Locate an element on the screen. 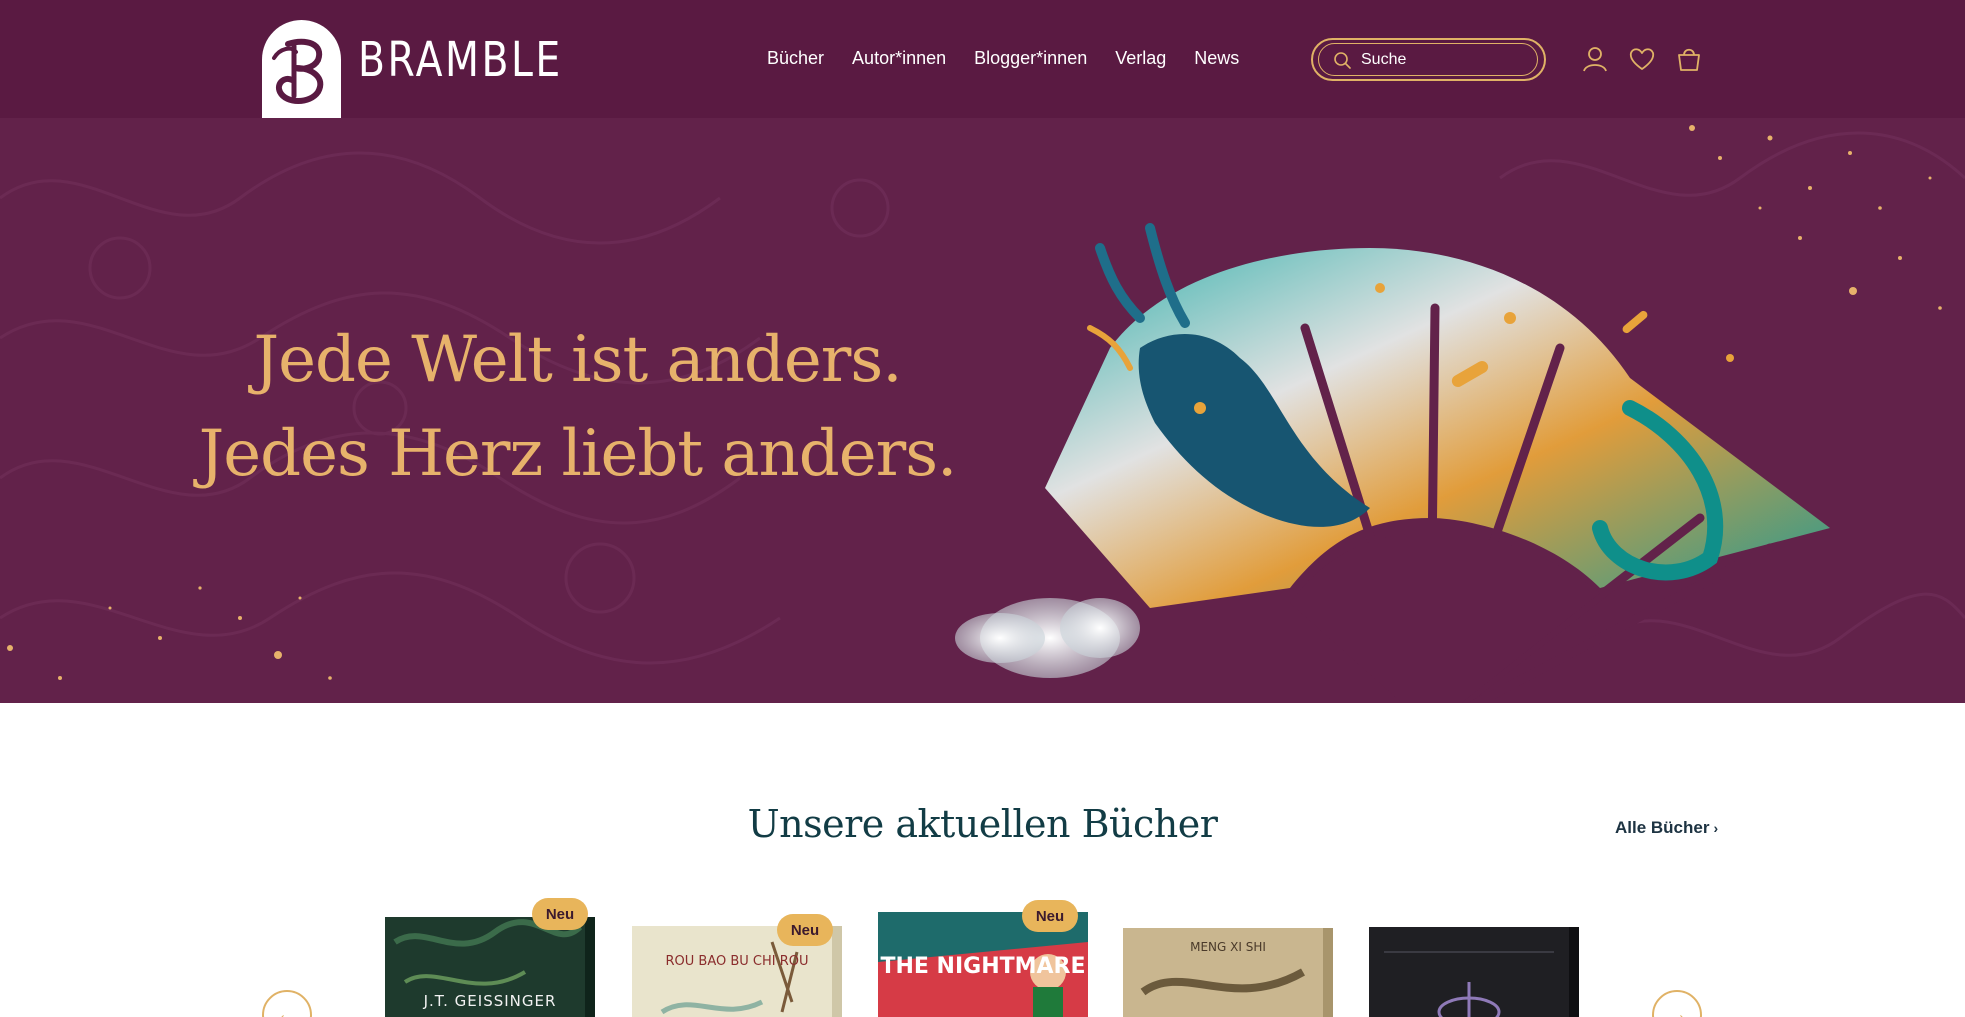 This screenshot has height=1017, width=1965. book-cover-text: J.T. GEISSINGER is located at coordinates (490, 1001).